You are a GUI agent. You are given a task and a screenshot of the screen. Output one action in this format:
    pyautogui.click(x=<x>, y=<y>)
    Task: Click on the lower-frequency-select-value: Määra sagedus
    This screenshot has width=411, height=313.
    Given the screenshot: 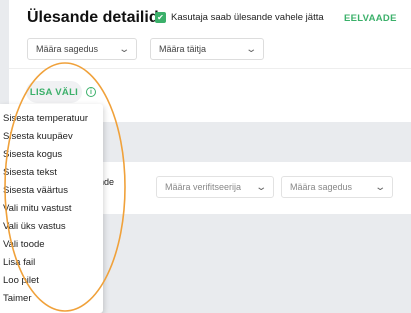 What is the action you would take?
    pyautogui.click(x=321, y=187)
    